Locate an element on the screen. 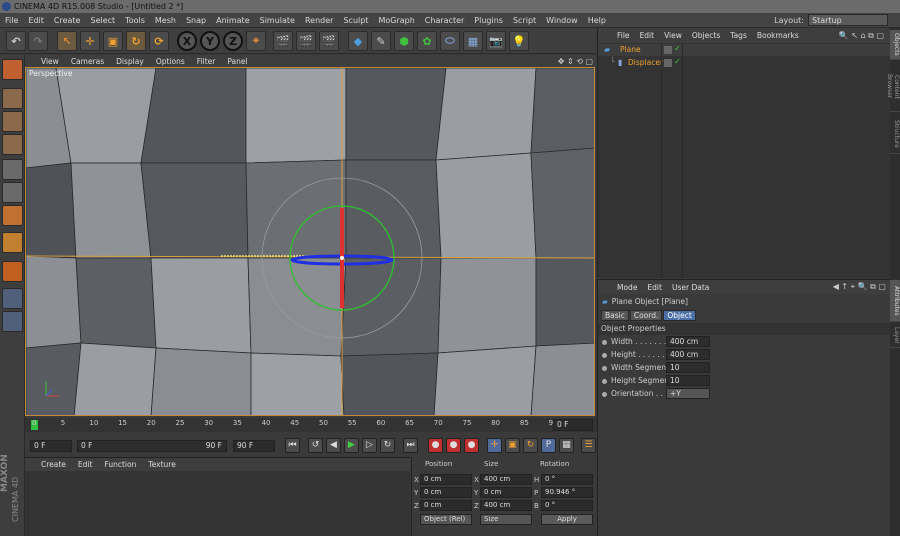  attr-menu-userdata: User Data is located at coordinates (690, 287).